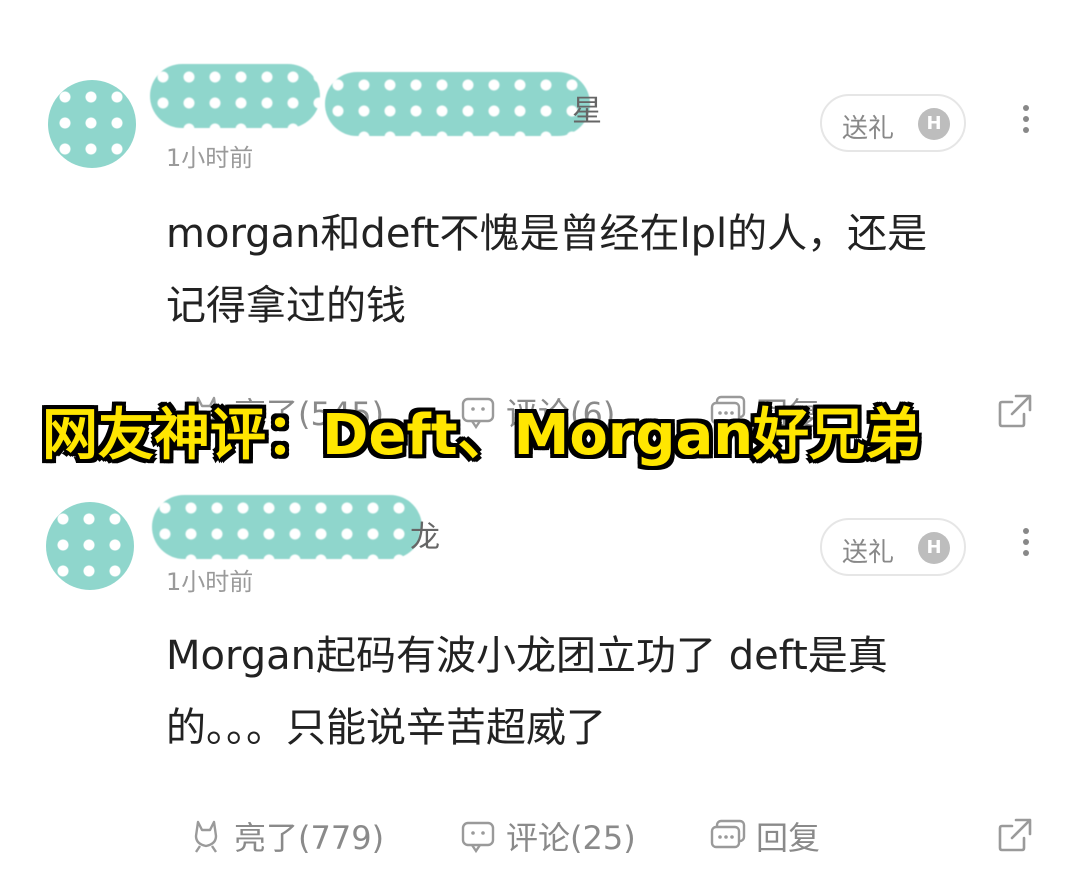  What do you see at coordinates (478, 837) in the screenshot?
I see `comment-icon` at bounding box center [478, 837].